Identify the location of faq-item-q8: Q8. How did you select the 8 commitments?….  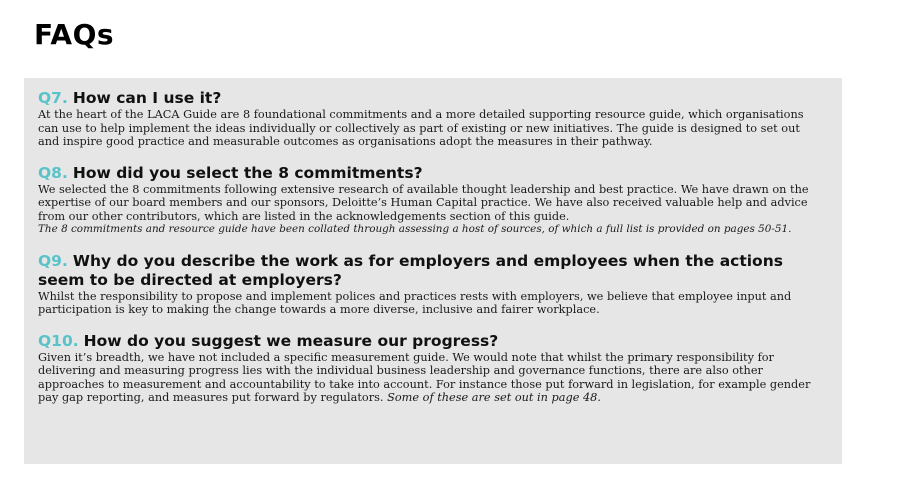
(431, 200).